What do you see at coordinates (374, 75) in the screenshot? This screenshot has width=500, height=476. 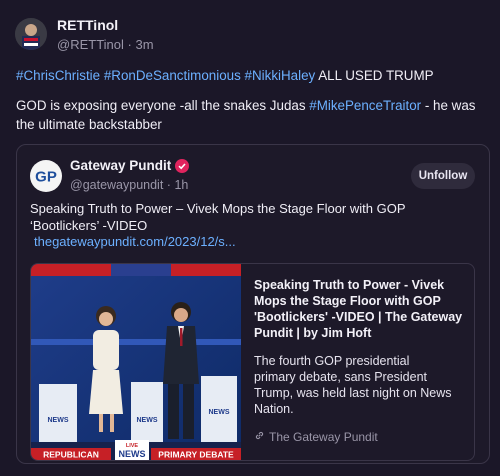 I see `post-text-suffix: ALL USED TRUMP` at bounding box center [374, 75].